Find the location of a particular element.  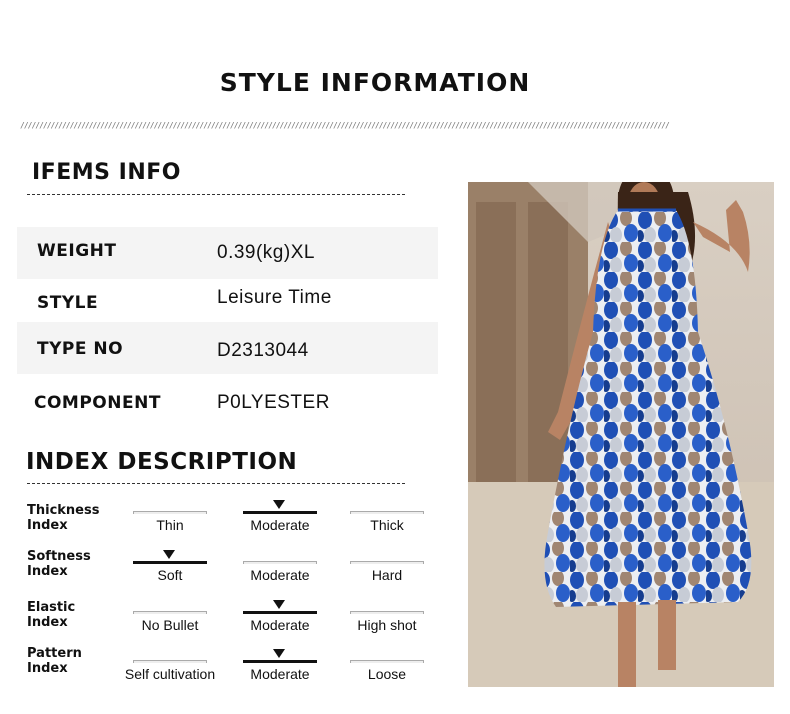

info-value: P0LYESTER is located at coordinates (273, 402).